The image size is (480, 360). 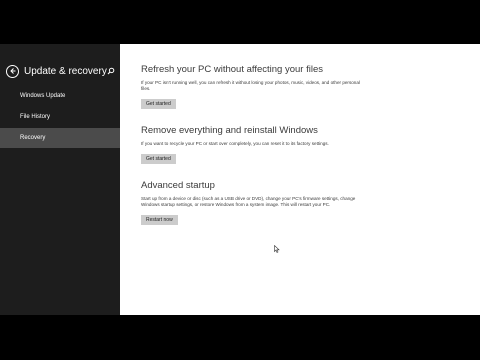 What do you see at coordinates (277, 249) in the screenshot?
I see `mouse-cursor-icon` at bounding box center [277, 249].